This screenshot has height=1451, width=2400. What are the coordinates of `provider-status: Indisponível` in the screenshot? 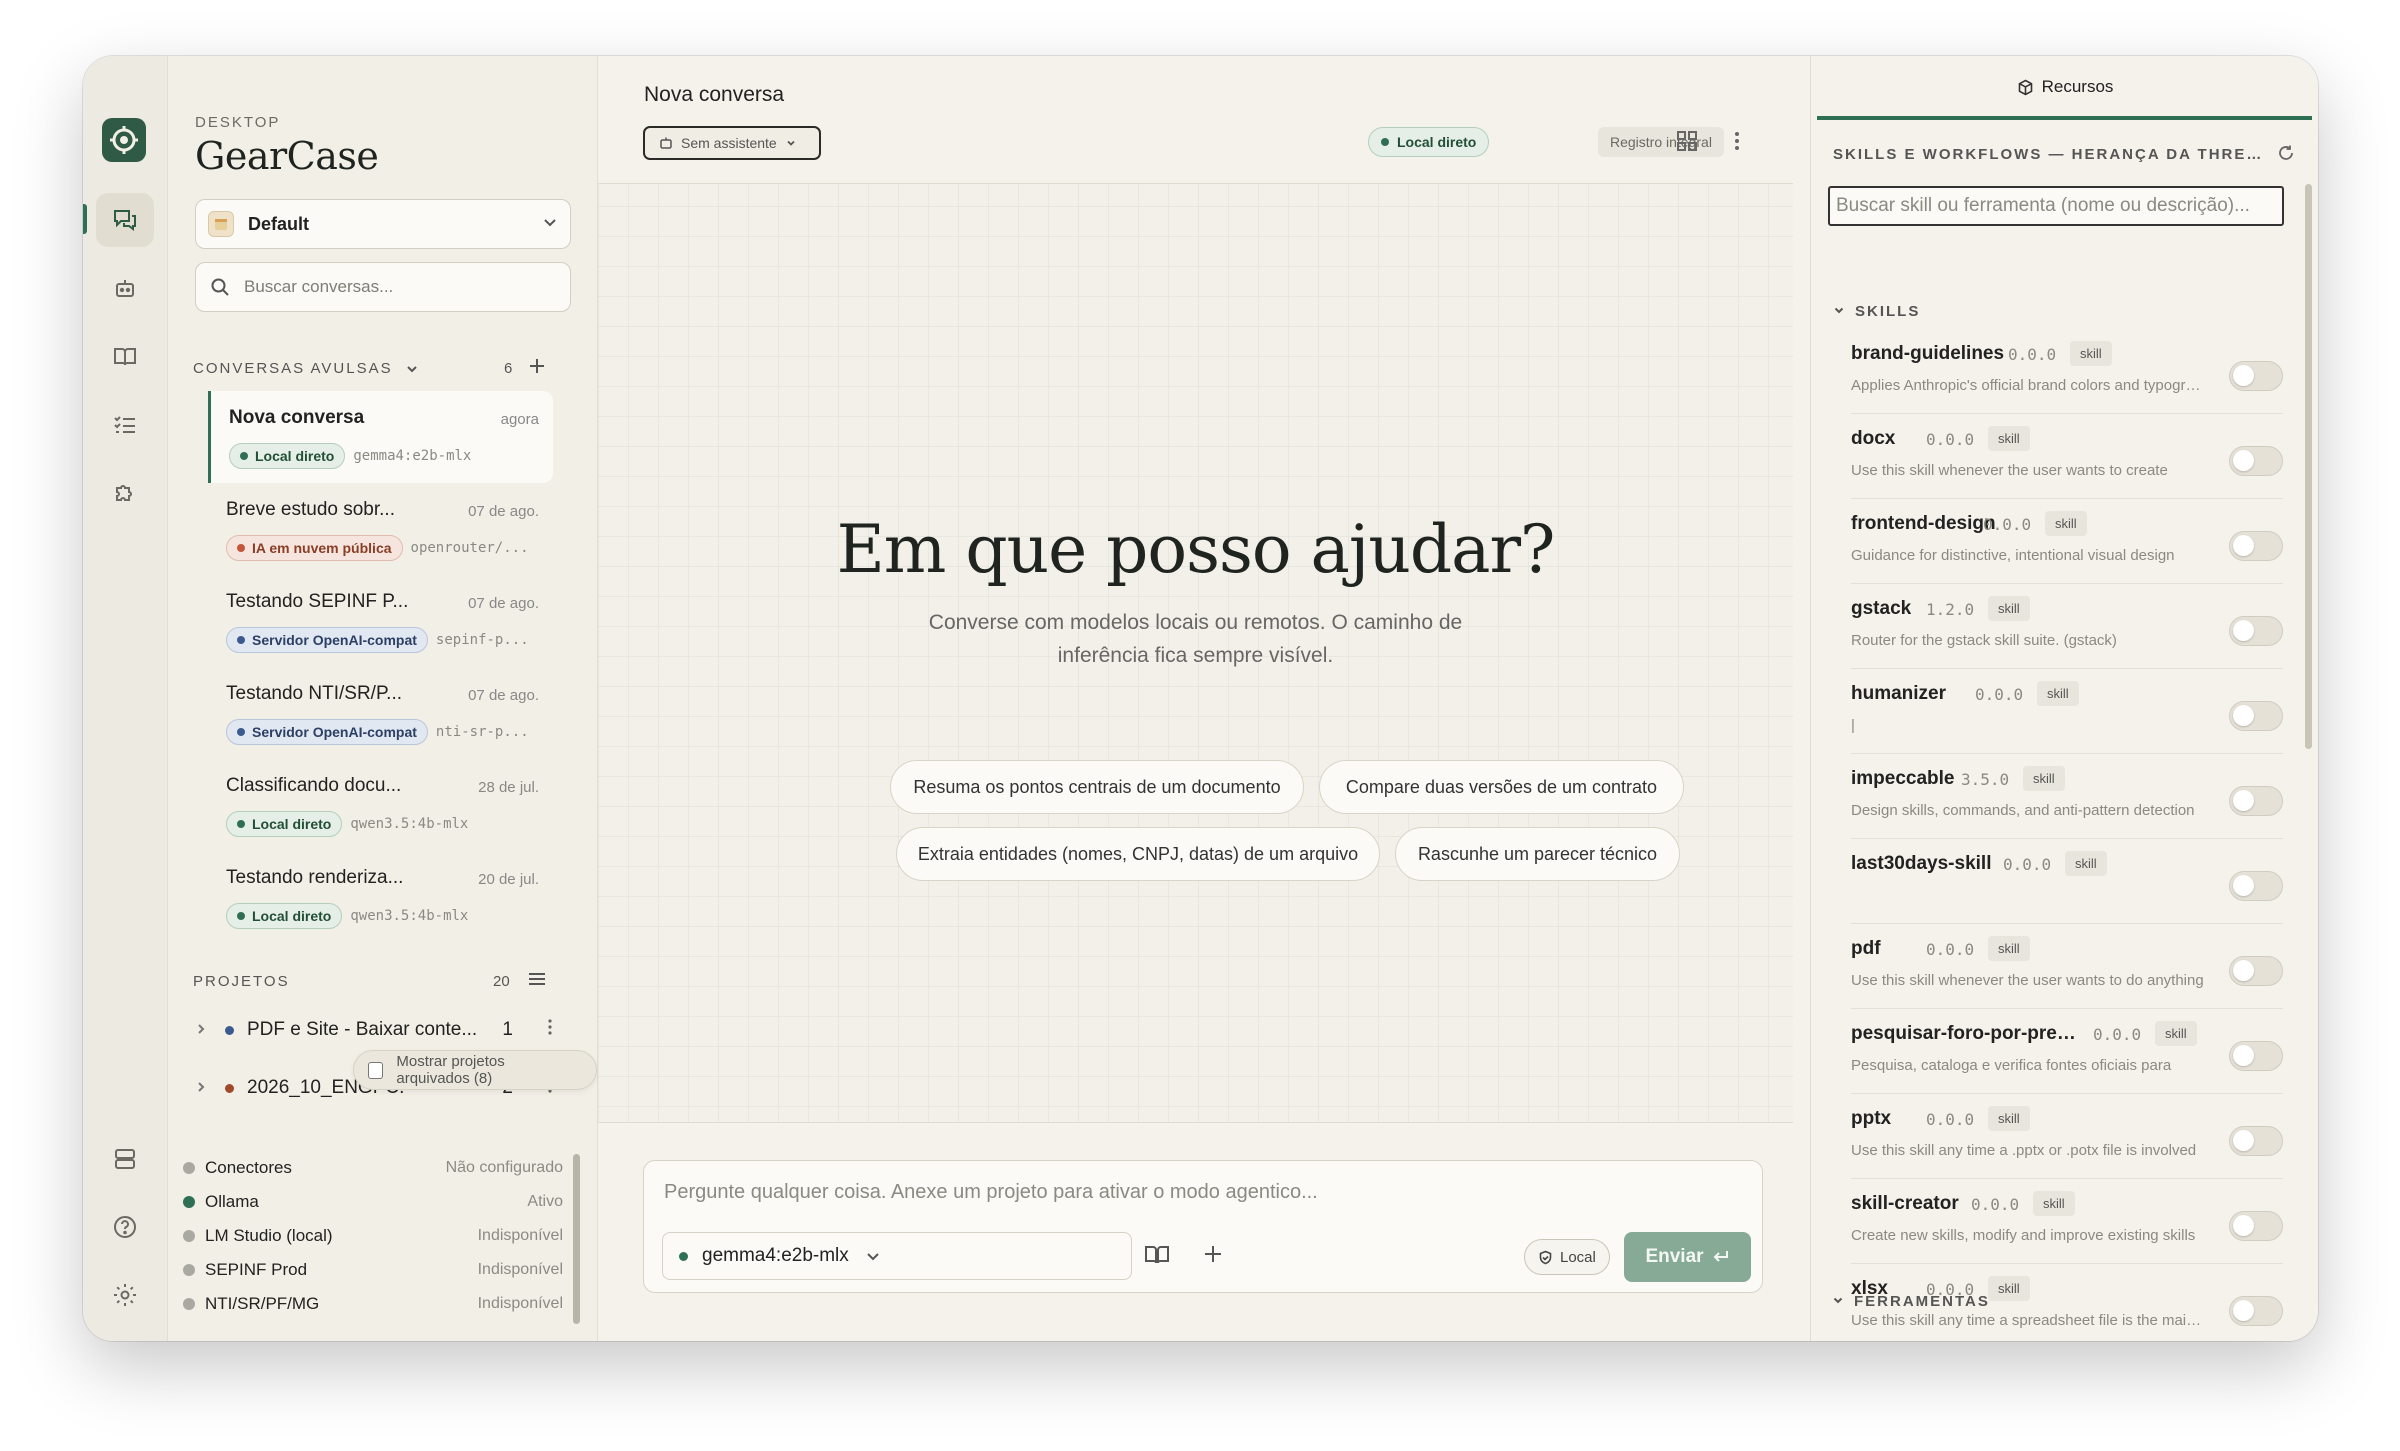 It's located at (520, 1303).